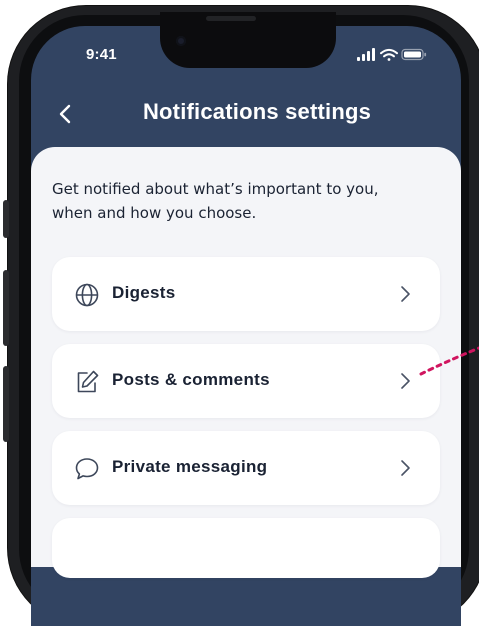 The image size is (479, 626). I want to click on status-icons, so click(392, 54).